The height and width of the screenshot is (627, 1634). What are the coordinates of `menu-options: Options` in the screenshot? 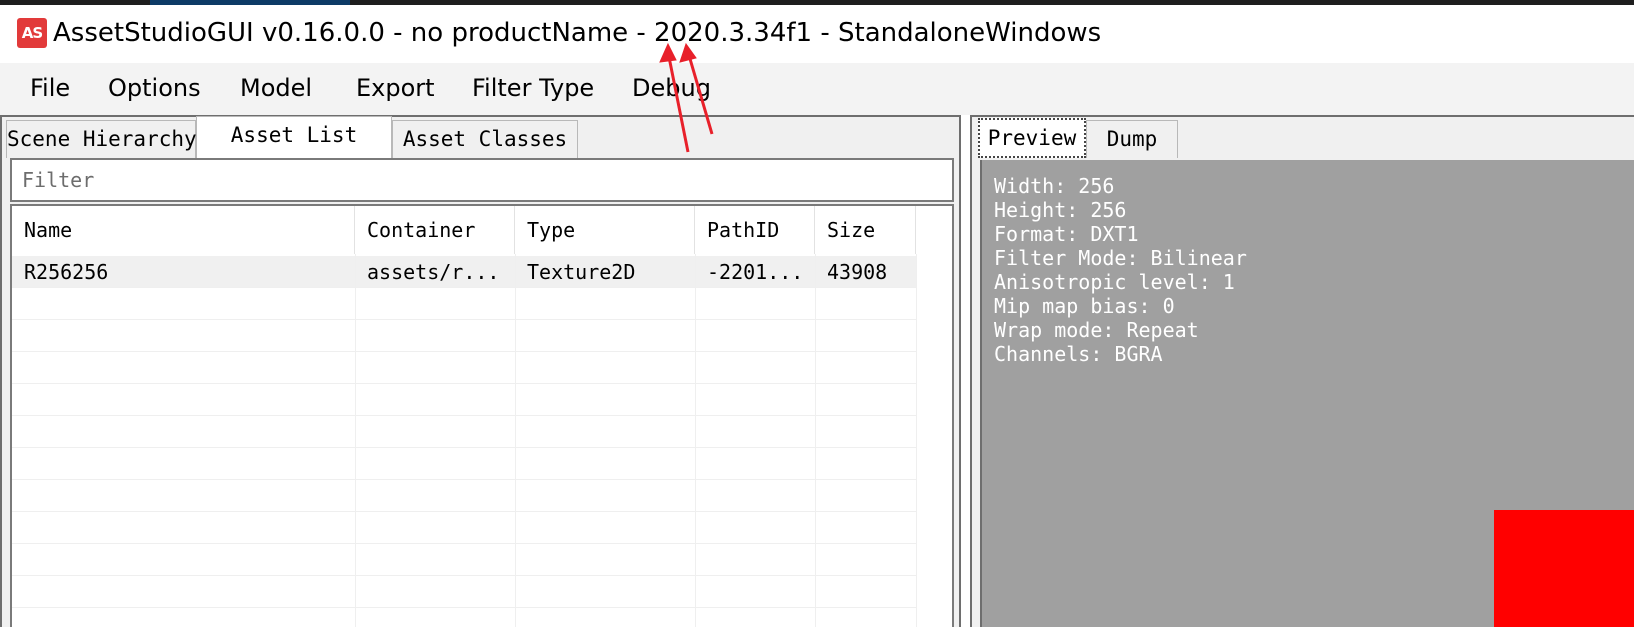 It's located at (154, 88).